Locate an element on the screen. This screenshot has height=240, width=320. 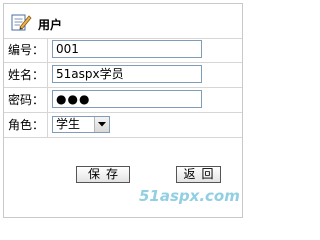
role-select-value: 学生 is located at coordinates (68, 124).